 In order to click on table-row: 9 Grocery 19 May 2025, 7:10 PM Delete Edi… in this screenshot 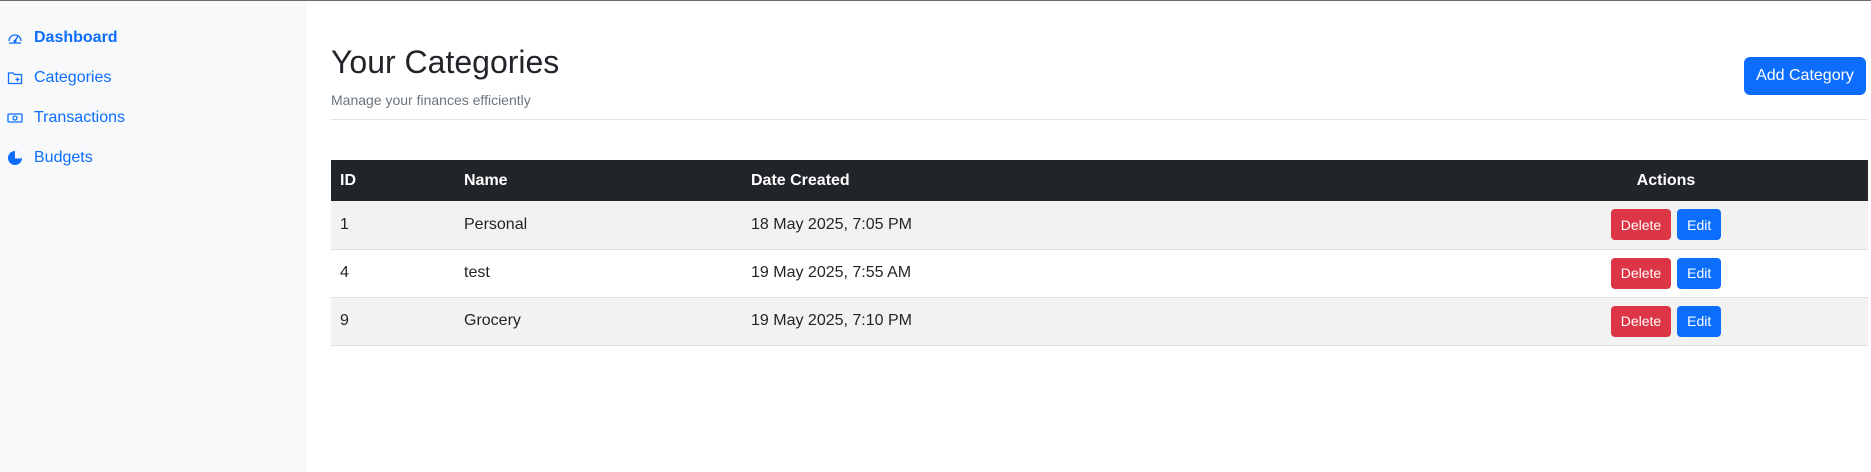, I will do `click(1099, 321)`.